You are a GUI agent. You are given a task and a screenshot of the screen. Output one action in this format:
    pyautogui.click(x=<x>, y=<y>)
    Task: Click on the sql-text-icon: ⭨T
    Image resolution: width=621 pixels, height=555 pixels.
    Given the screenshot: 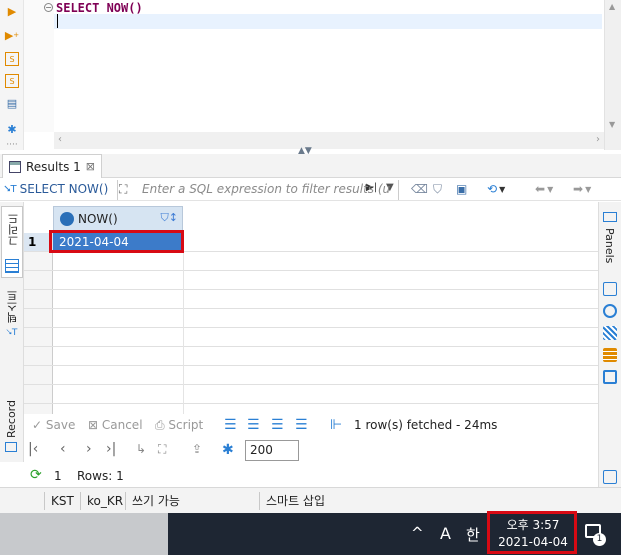 What is the action you would take?
    pyautogui.click(x=10, y=189)
    